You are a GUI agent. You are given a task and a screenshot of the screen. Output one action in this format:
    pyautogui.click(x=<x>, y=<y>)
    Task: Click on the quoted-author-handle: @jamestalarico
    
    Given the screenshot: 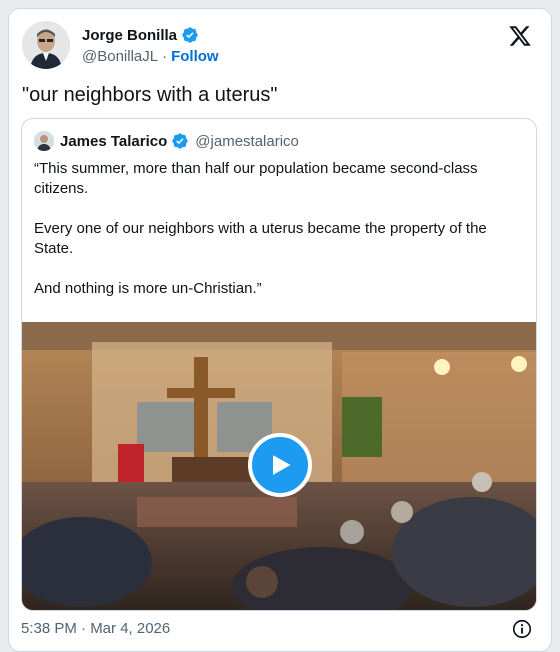 What is the action you would take?
    pyautogui.click(x=247, y=141)
    